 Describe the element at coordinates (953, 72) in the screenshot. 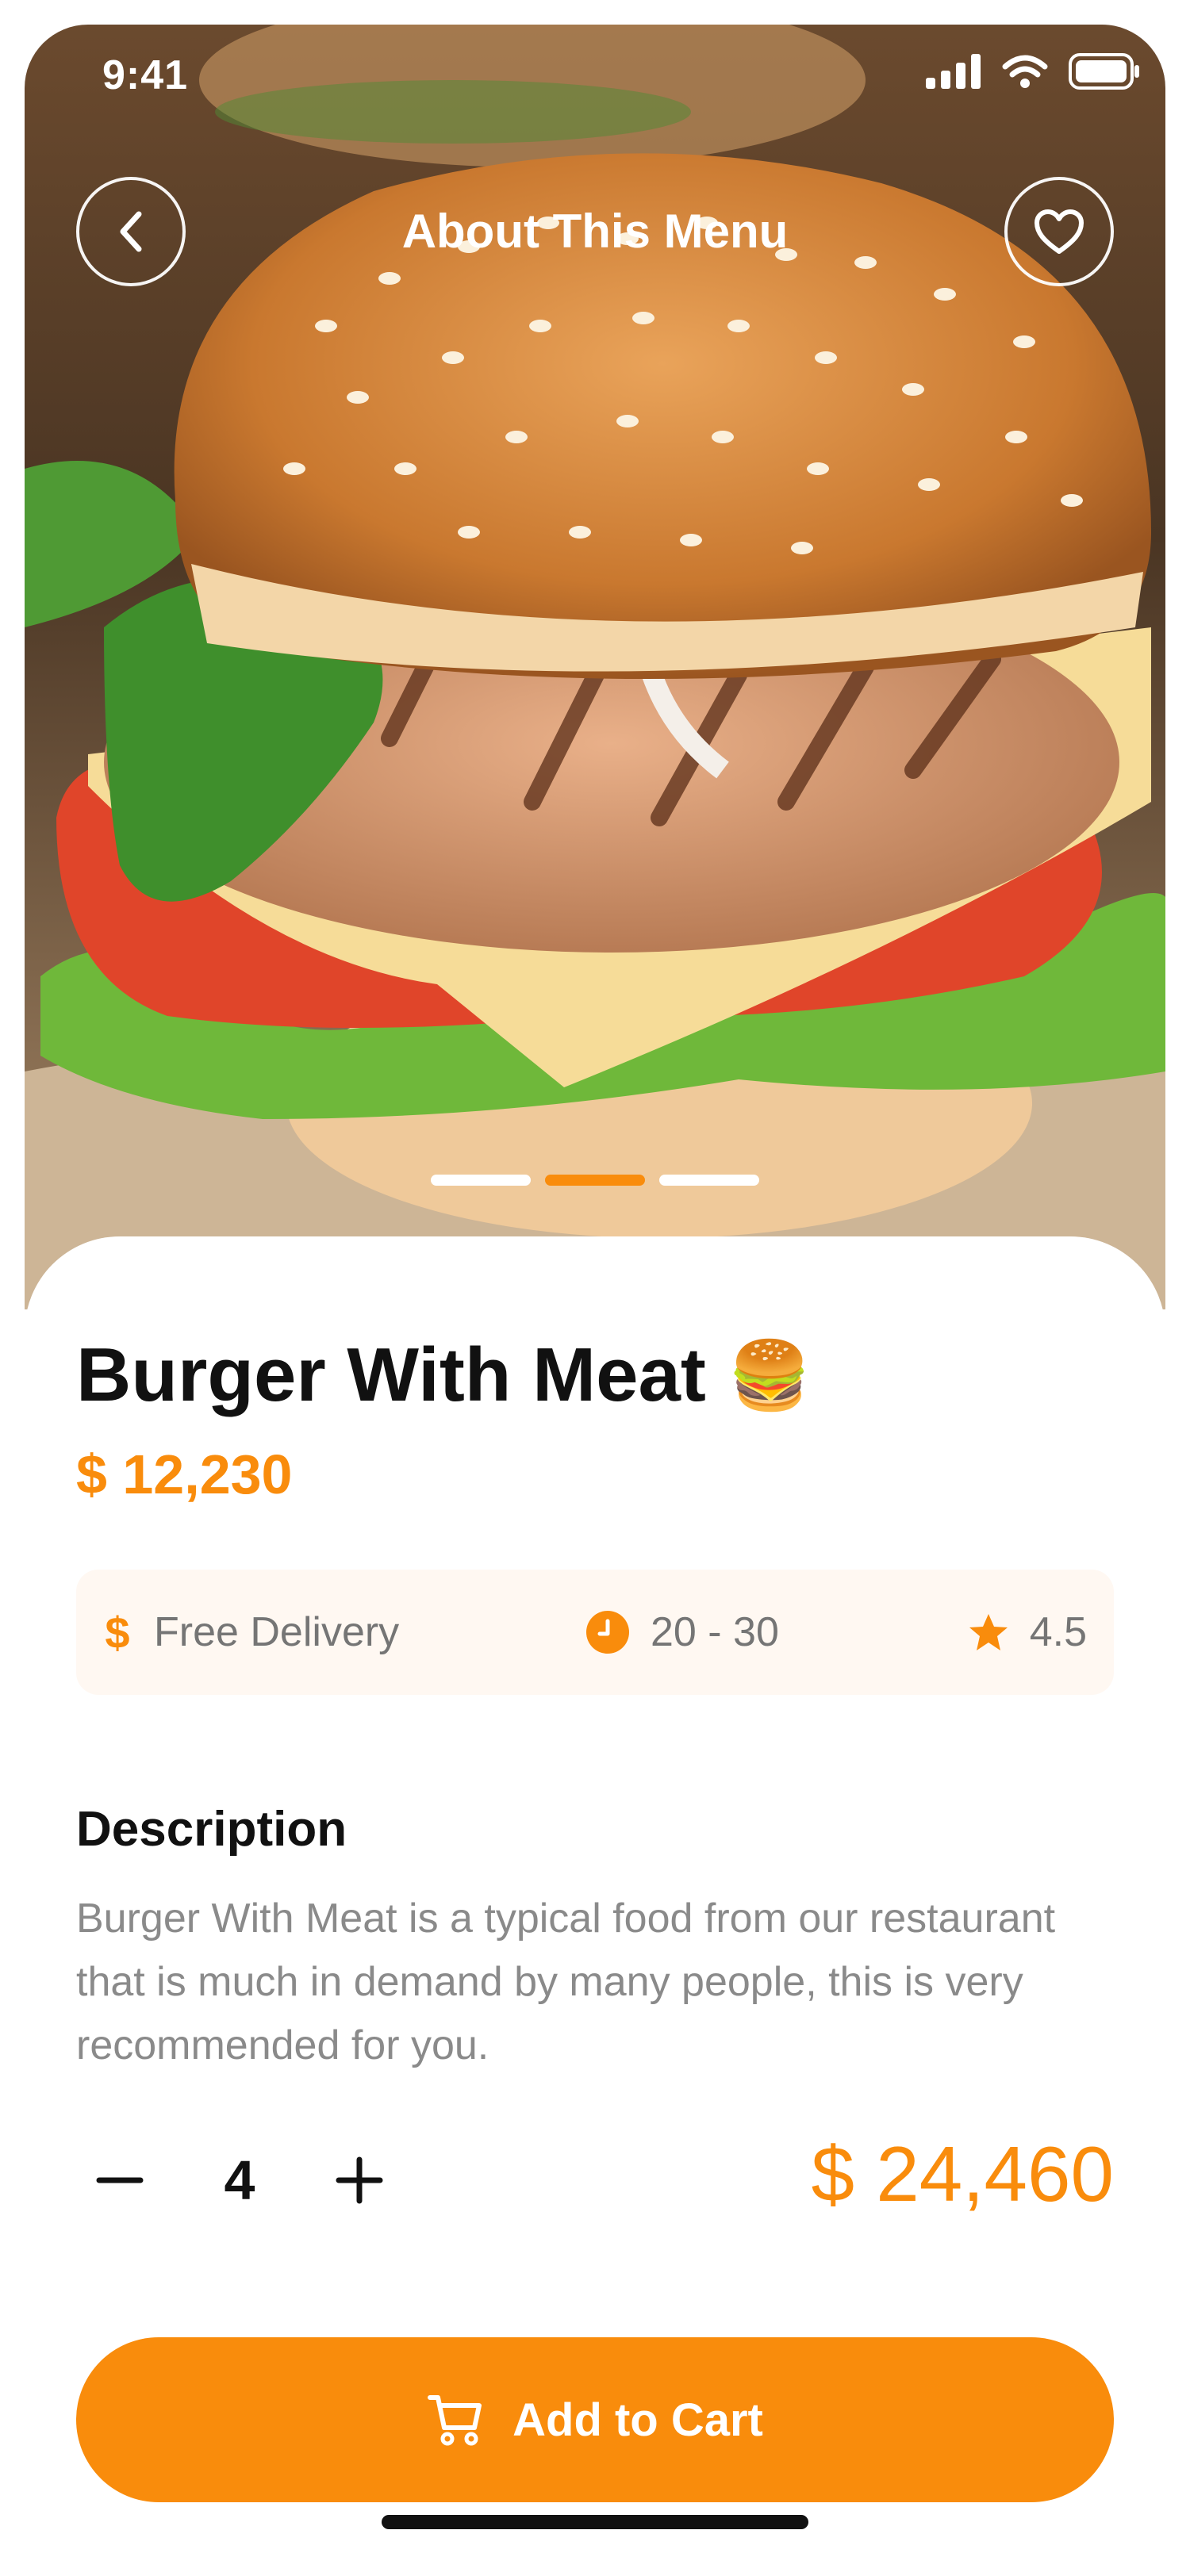

I see `signal-icon` at that location.